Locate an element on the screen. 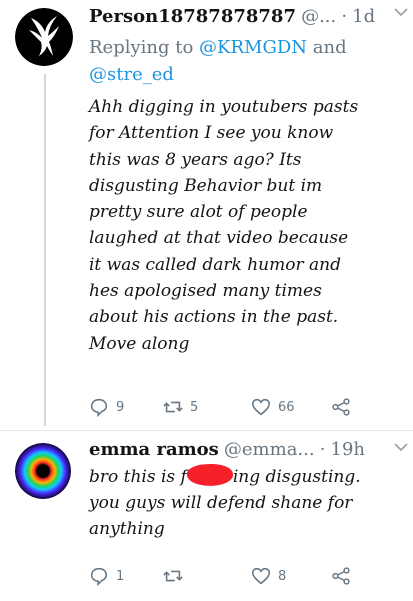 Image resolution: width=413 pixels, height=601 pixels. replying-to: Replying to @KRMGDN and @stre_ed is located at coordinates (239, 61).